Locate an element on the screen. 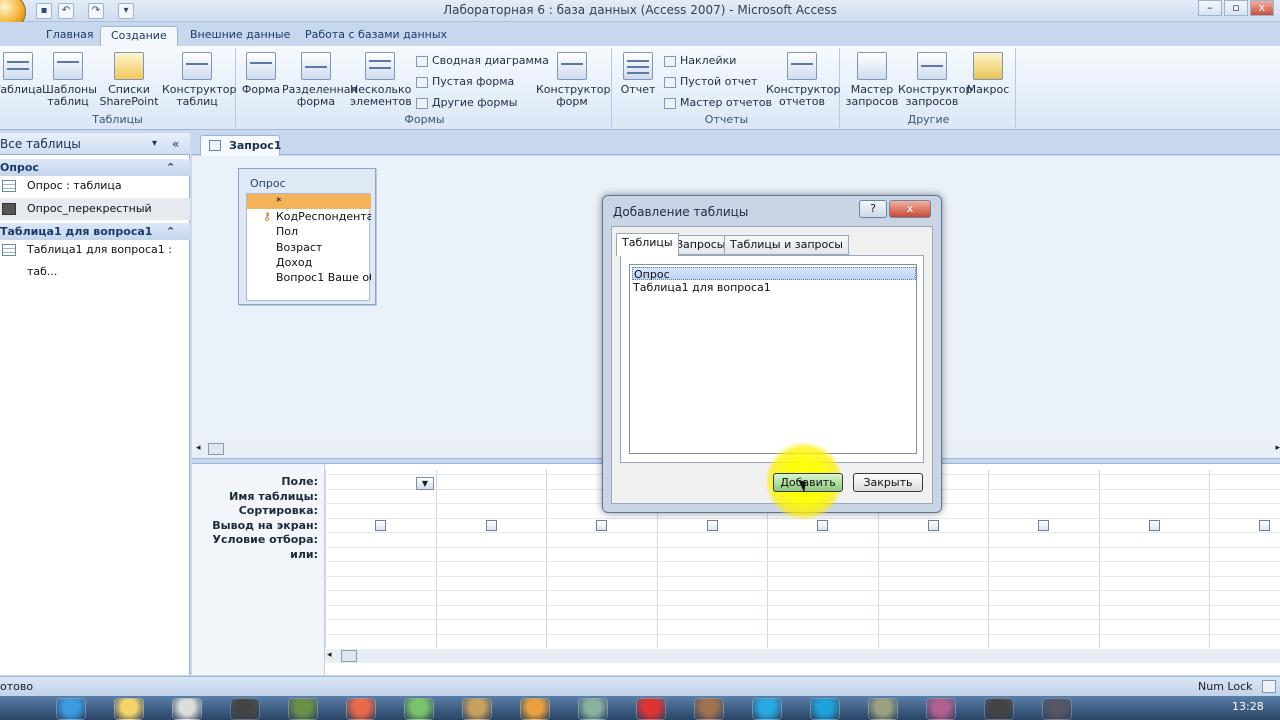  report-button: Отчет is located at coordinates (638, 74).